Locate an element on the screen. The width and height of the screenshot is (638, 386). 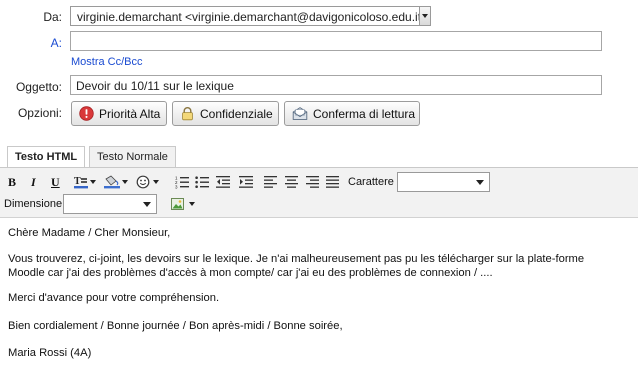
subject-field: Devoir du 10/11 sur le lexique is located at coordinates (336, 85).